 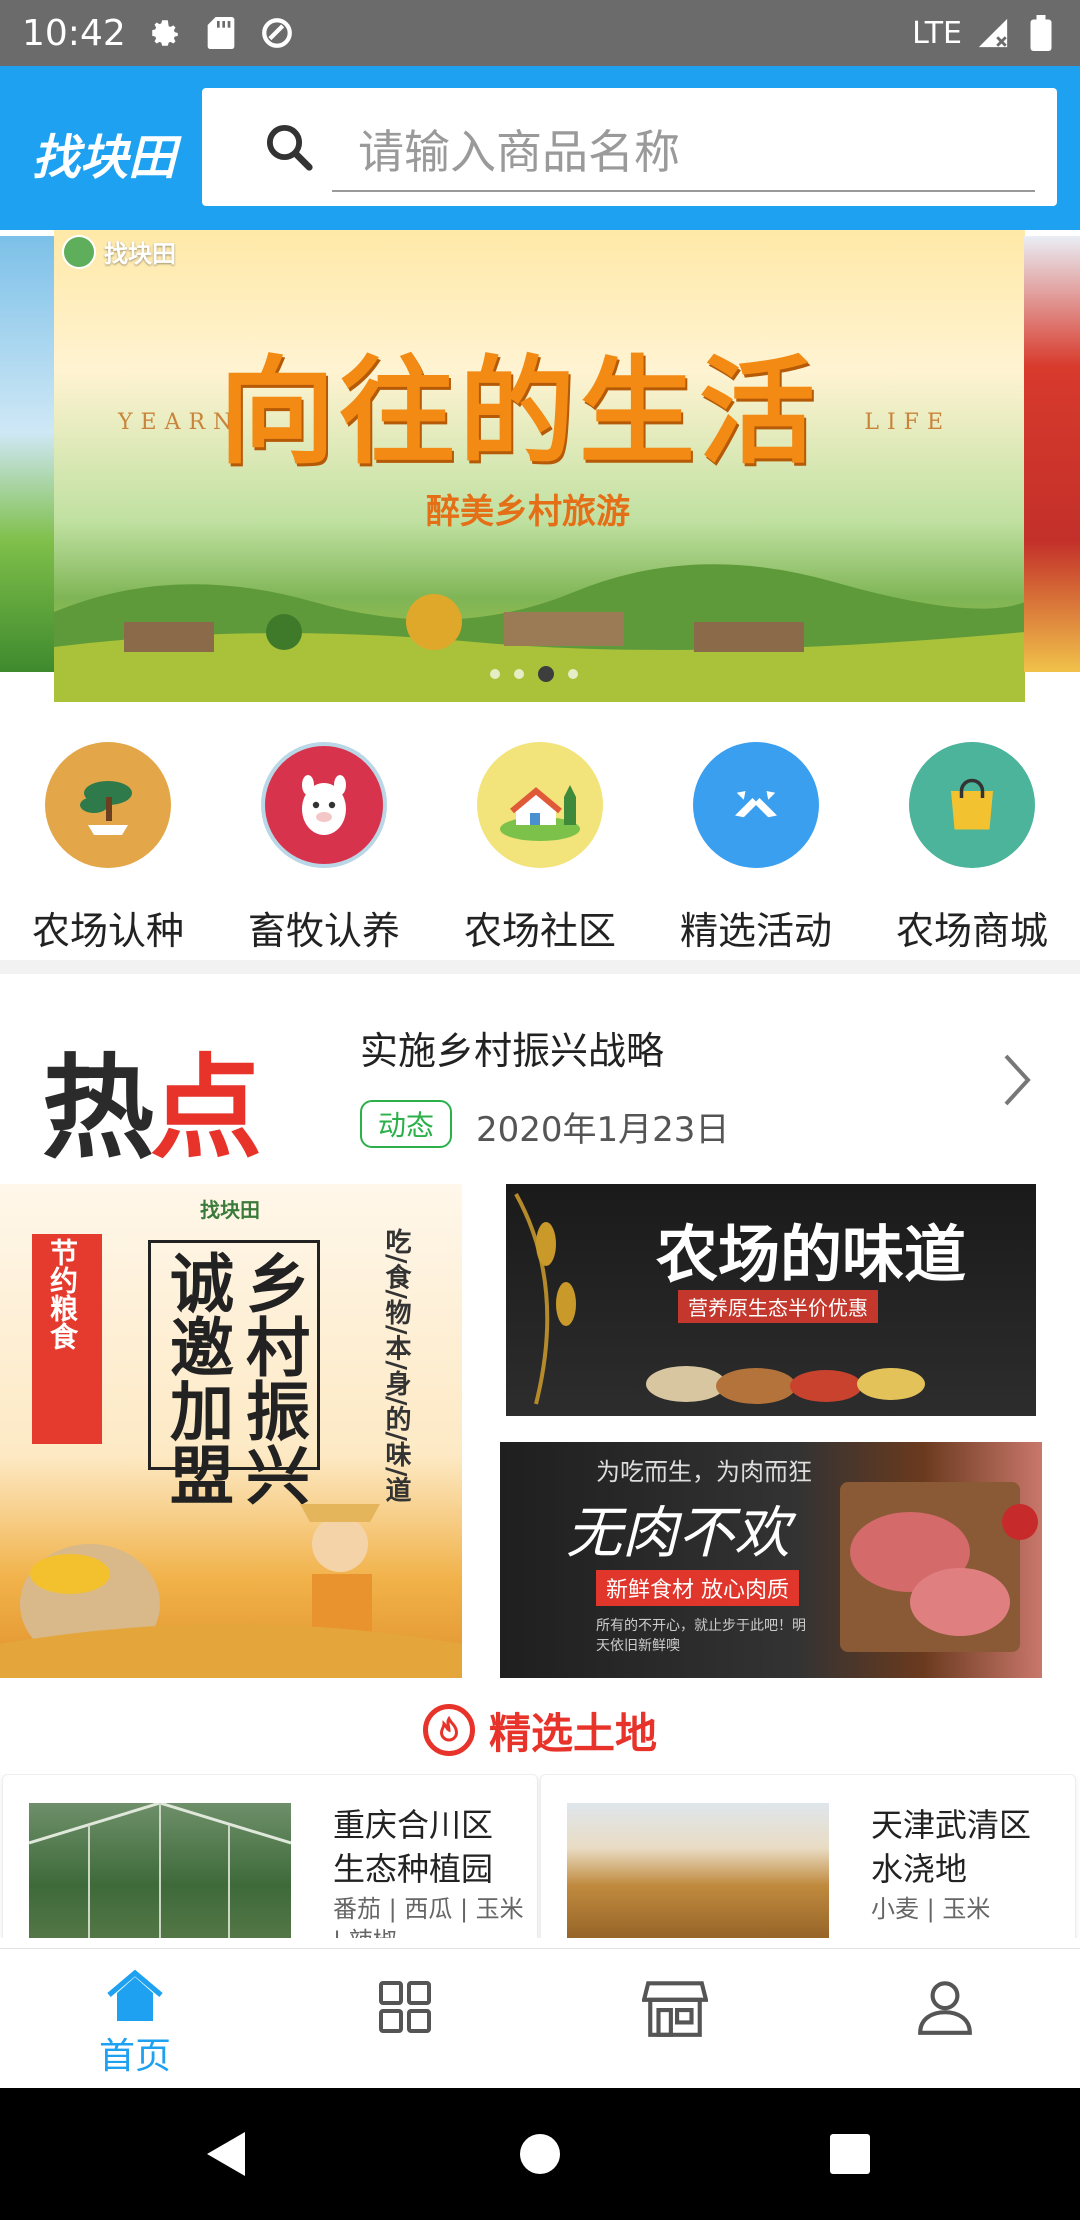 What do you see at coordinates (289, 147) in the screenshot?
I see `search-icon` at bounding box center [289, 147].